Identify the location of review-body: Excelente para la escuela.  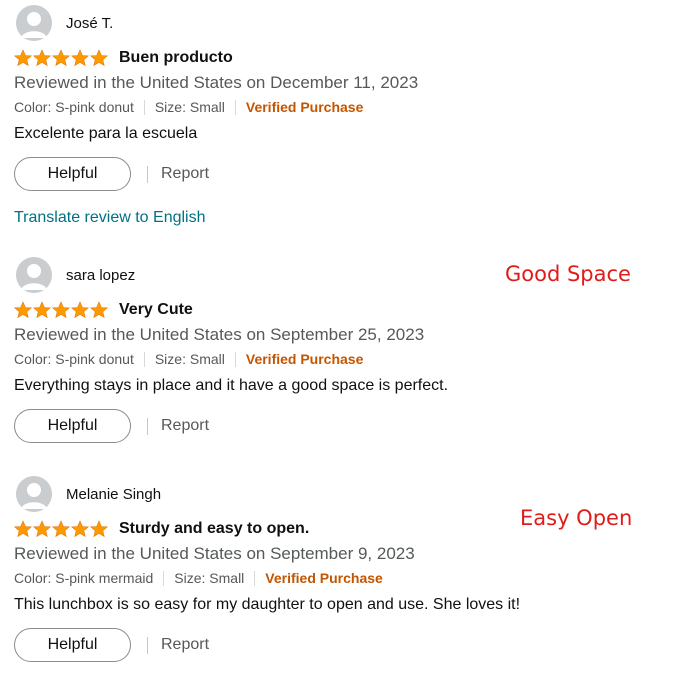
(106, 133).